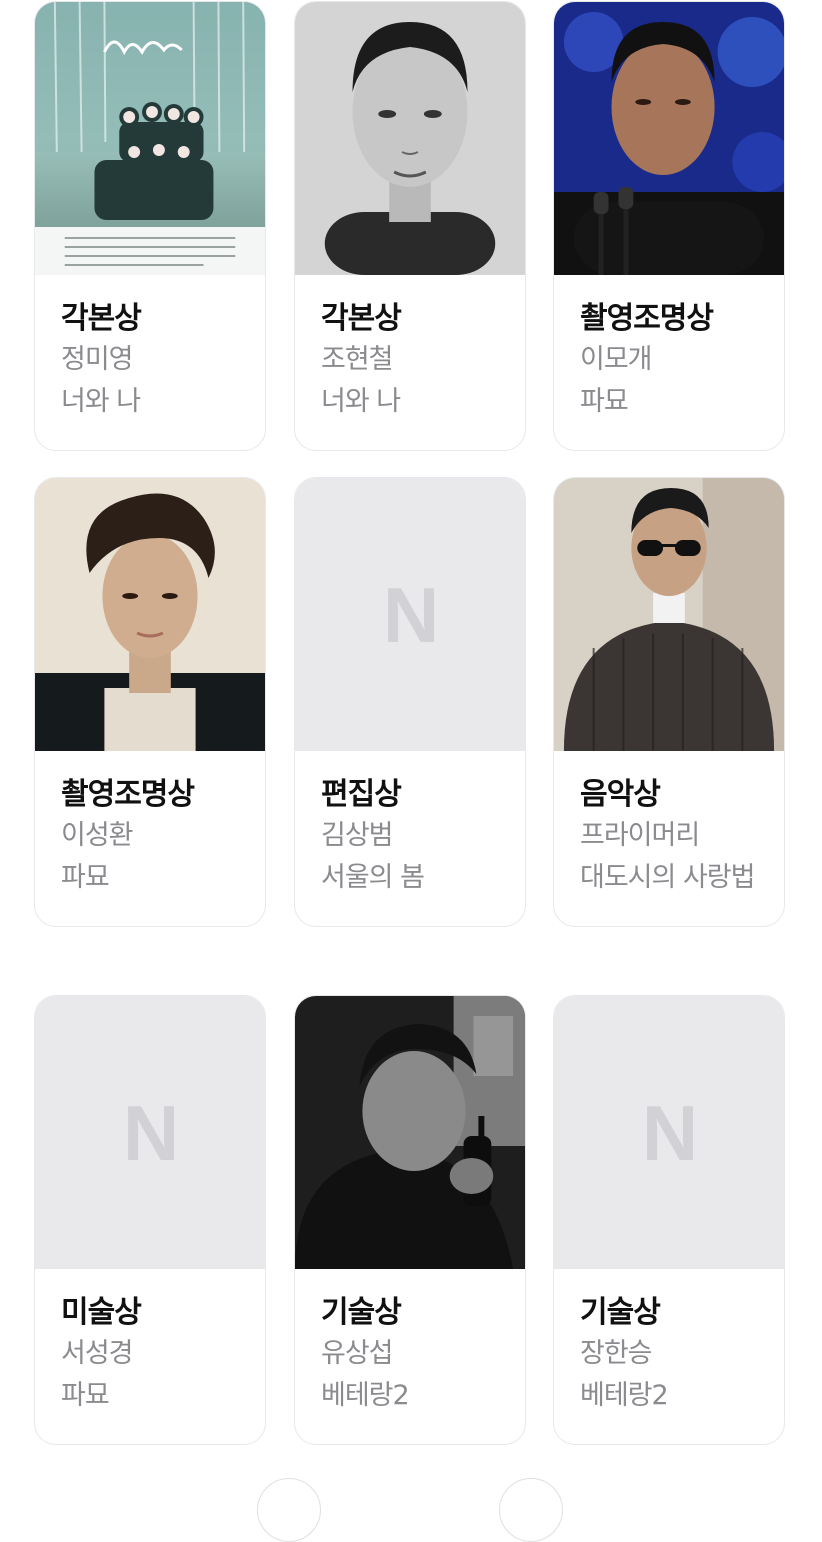 The width and height of the screenshot is (822, 1542). What do you see at coordinates (361, 794) in the screenshot?
I see `award-title: 편집상` at bounding box center [361, 794].